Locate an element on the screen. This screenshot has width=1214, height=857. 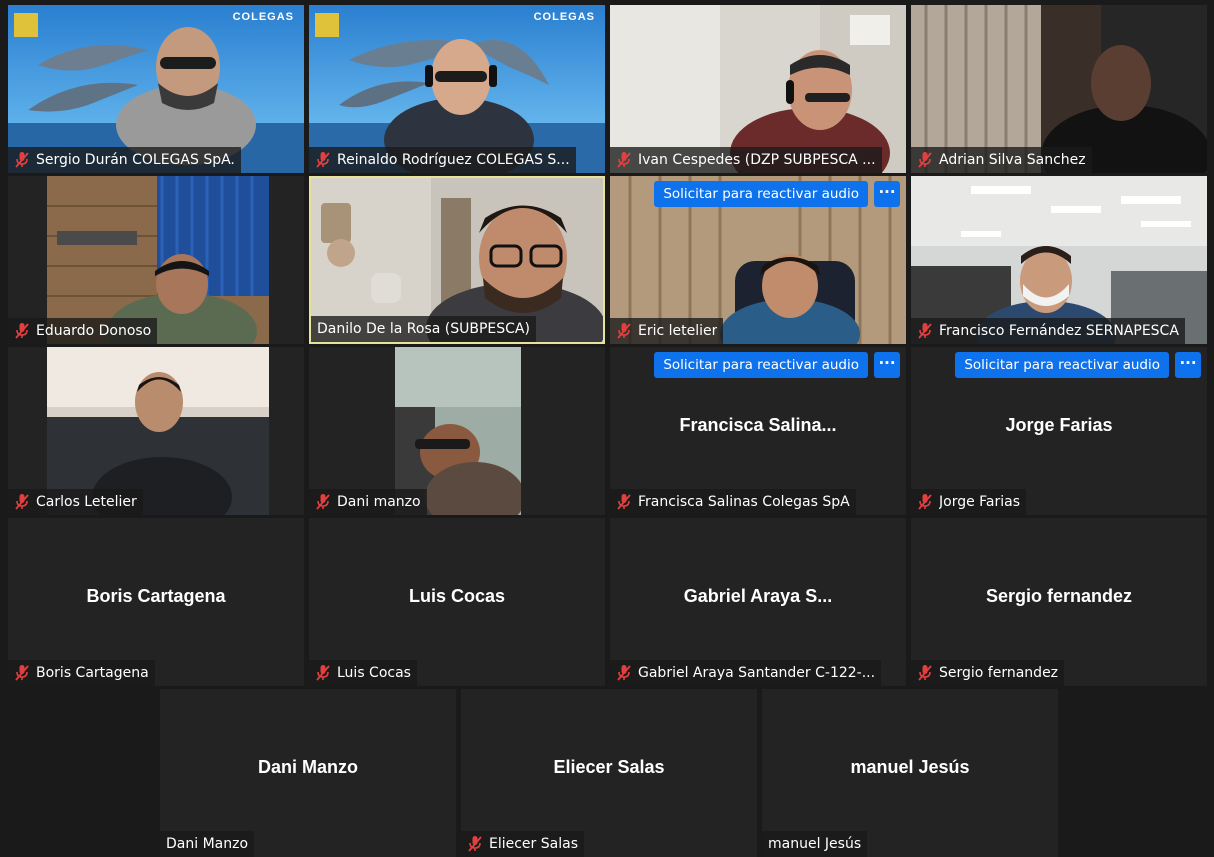
participant-tile: Sergio fernandez Sergio fernandez is located at coordinates (1059, 602).